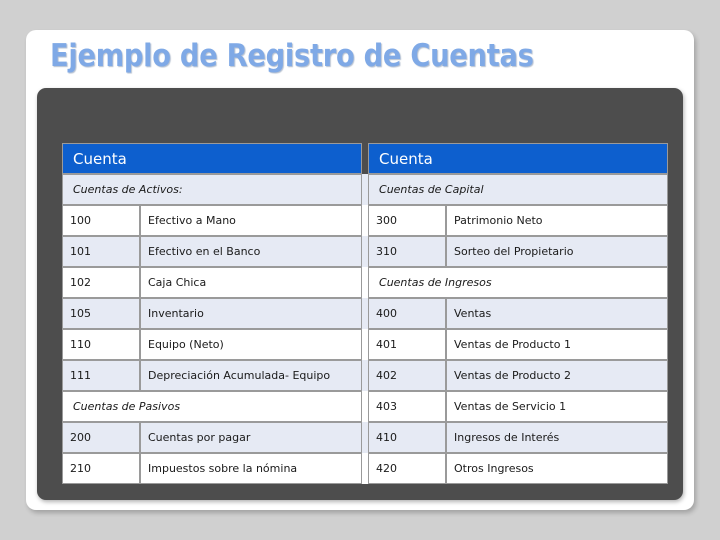  I want to click on table-row: Cuentas de Activos: Cuentas de Capital, so click(365, 189).